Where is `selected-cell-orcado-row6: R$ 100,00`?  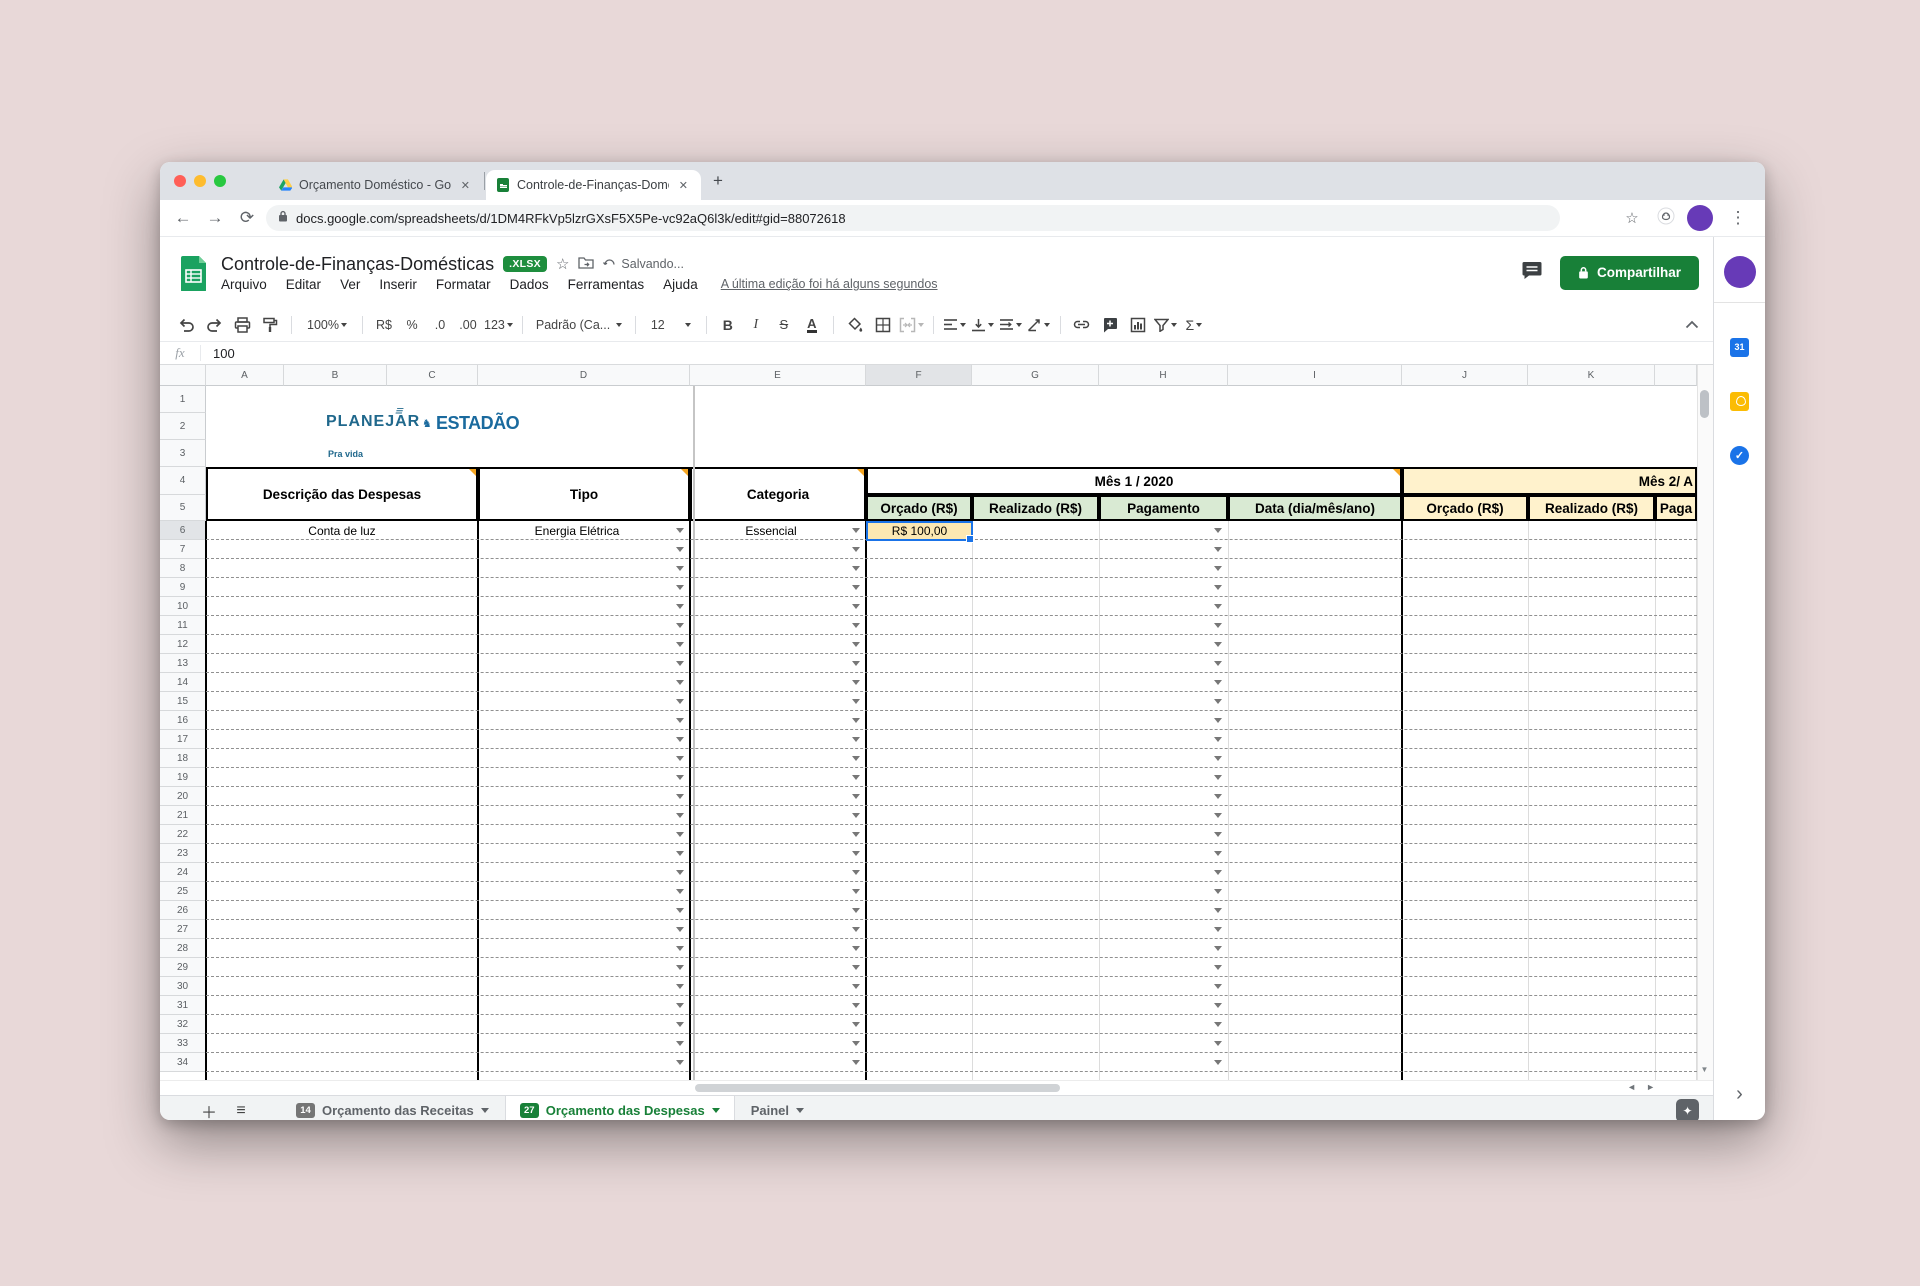 selected-cell-orcado-row6: R$ 100,00 is located at coordinates (919, 531).